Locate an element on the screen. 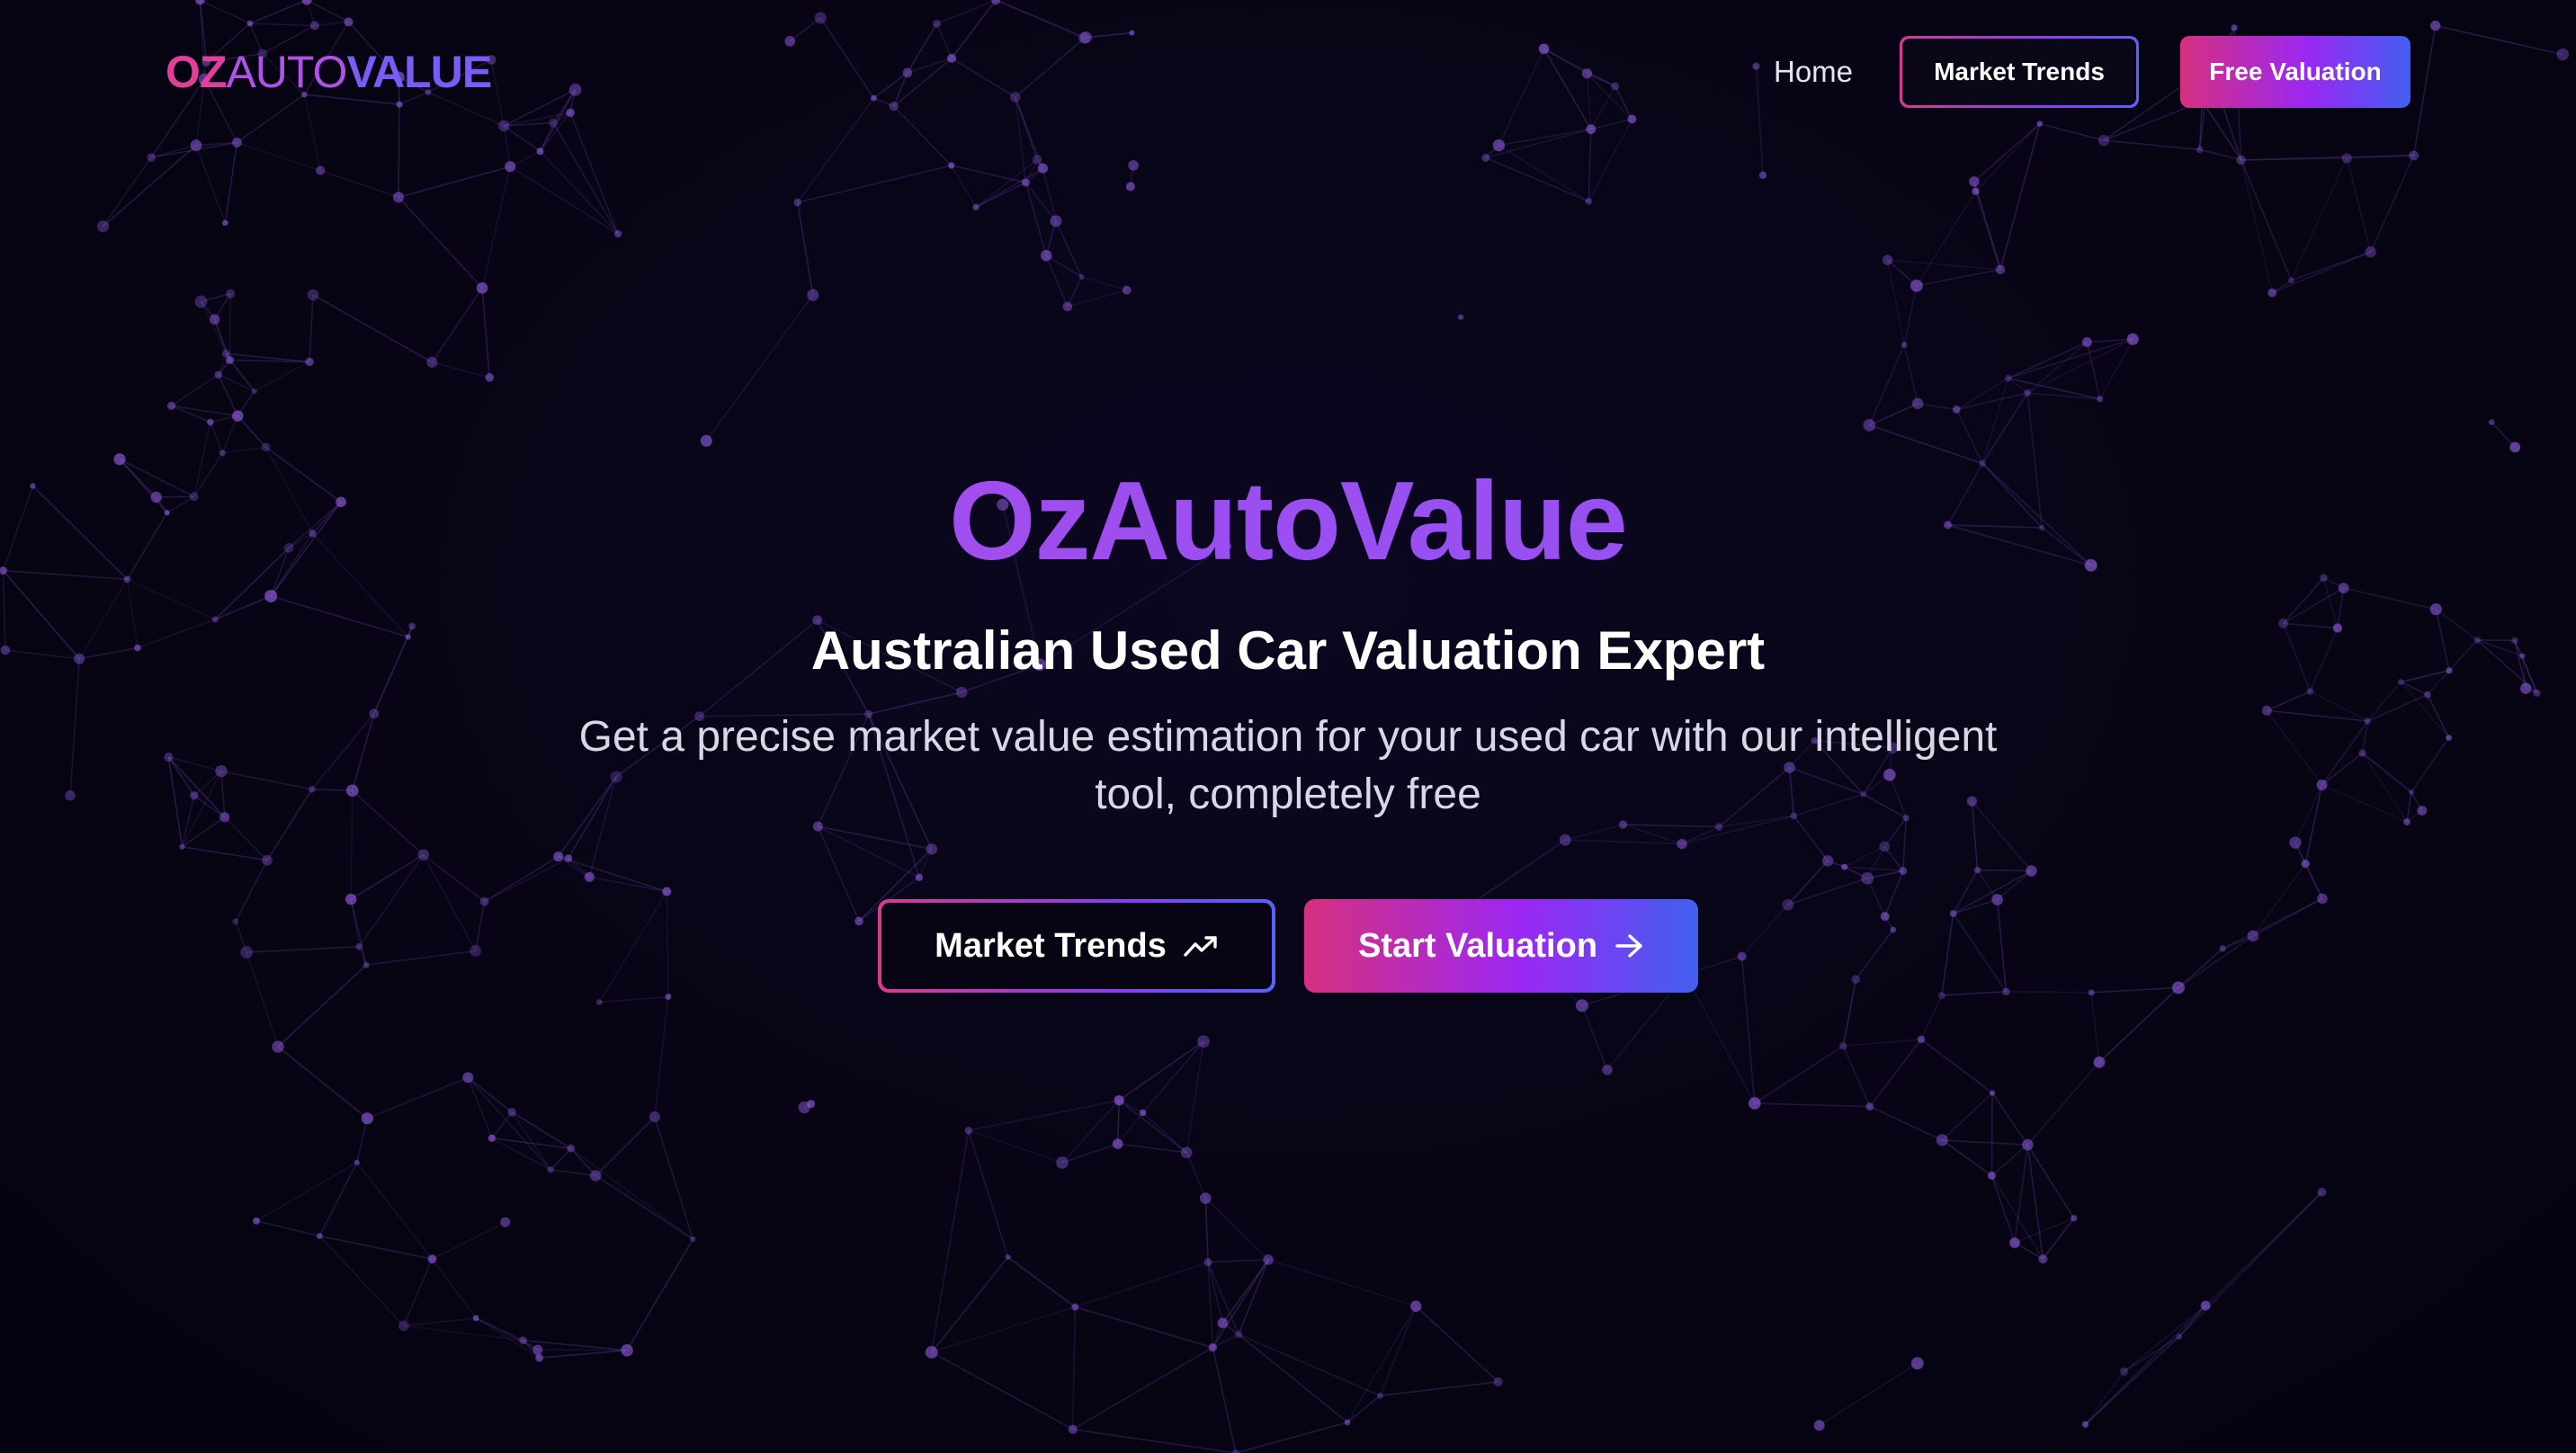  site-logo: OZAUTOVALUE is located at coordinates (328, 72).